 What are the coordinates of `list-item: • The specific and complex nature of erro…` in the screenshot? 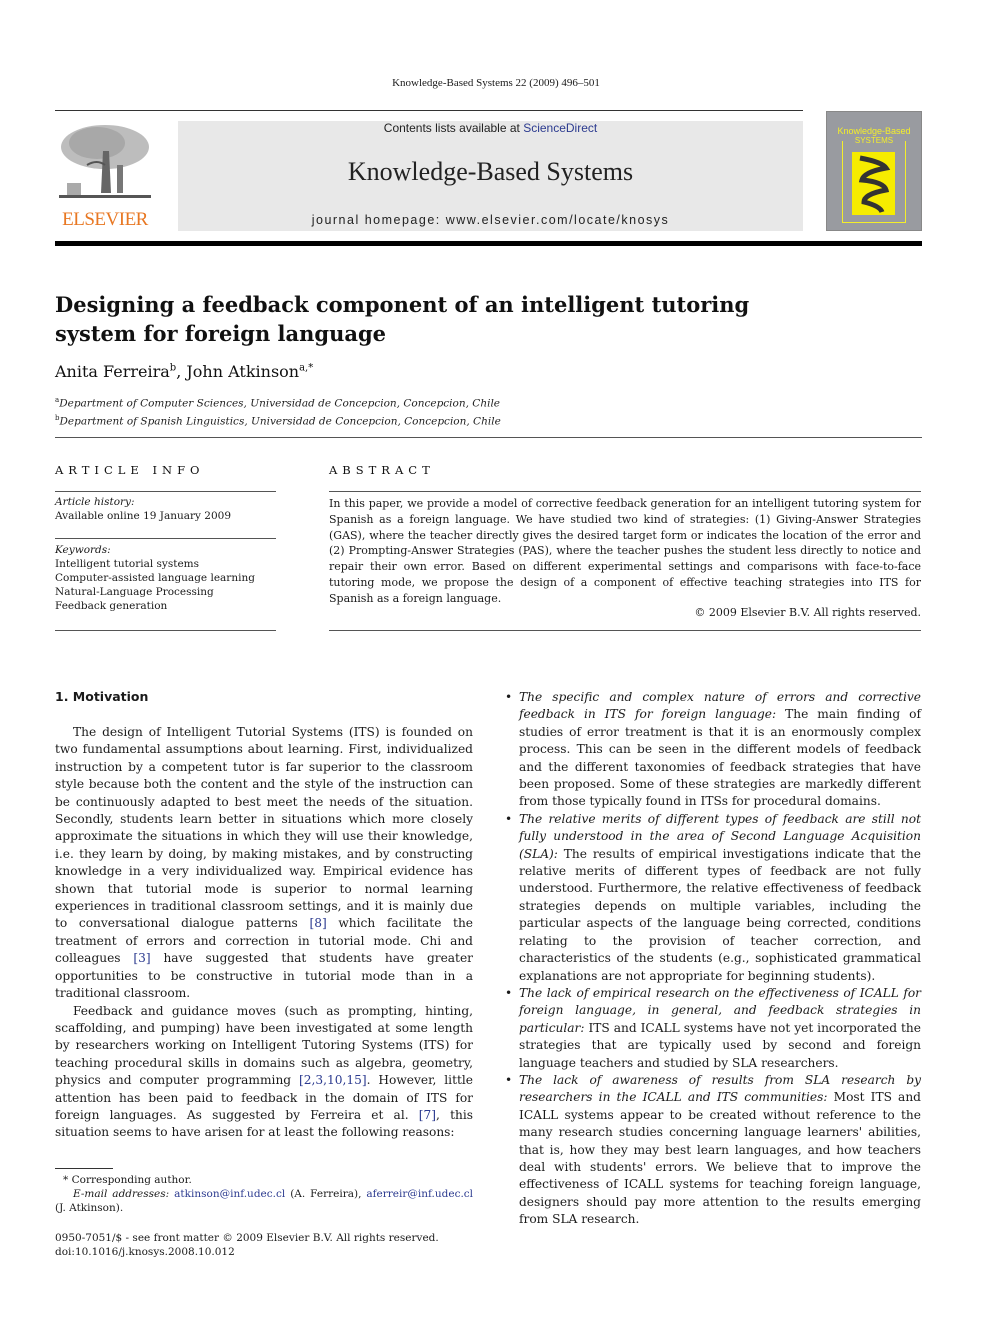 It's located at (713, 750).